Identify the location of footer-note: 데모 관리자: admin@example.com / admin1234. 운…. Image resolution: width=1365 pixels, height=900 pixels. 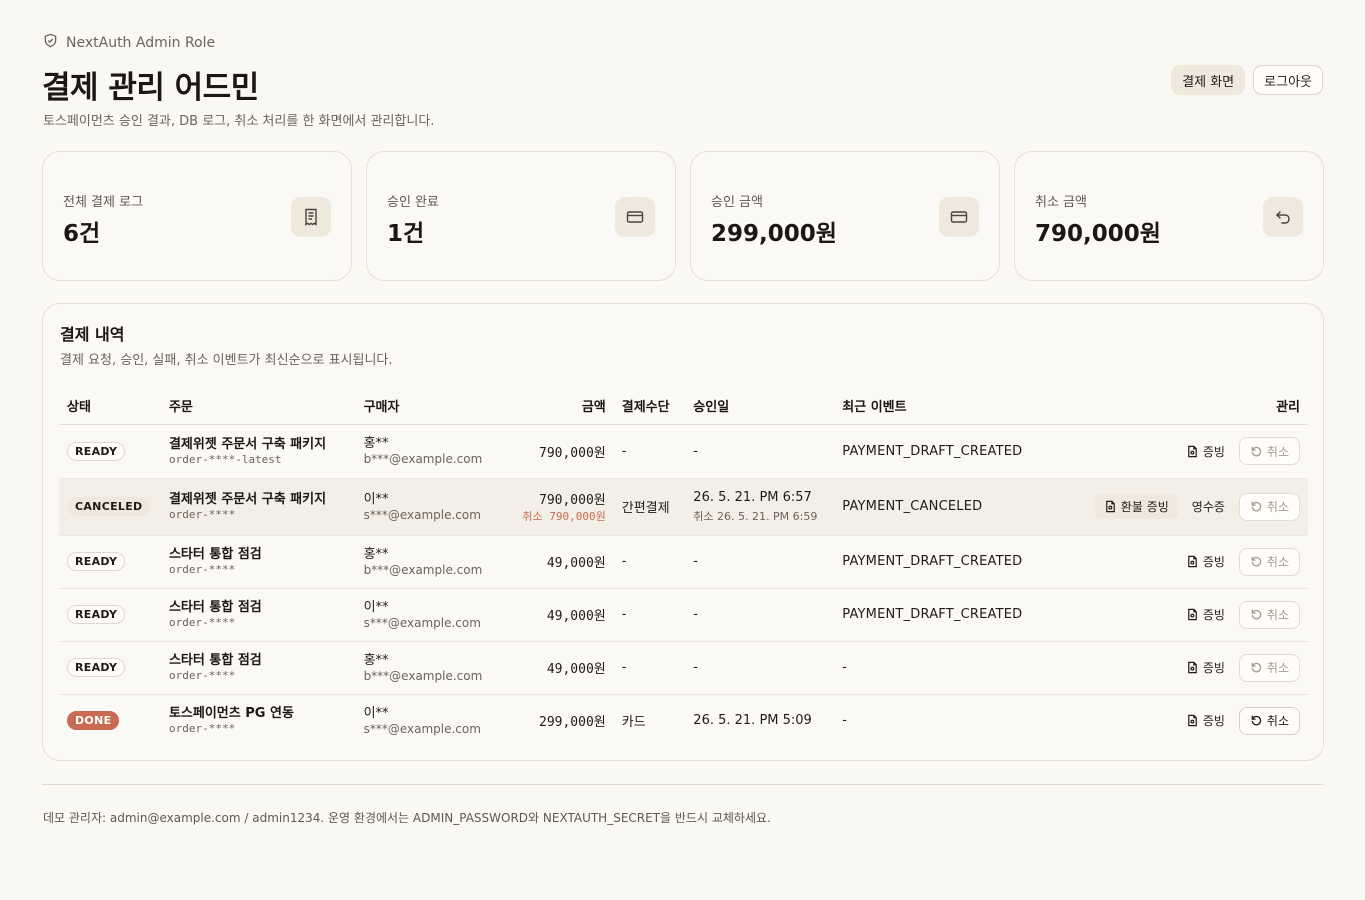
(407, 818).